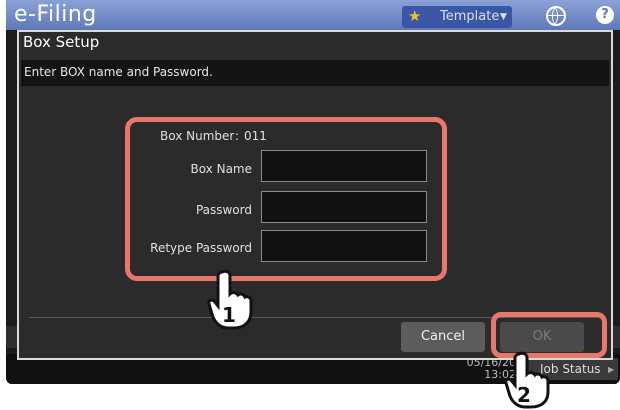 This screenshot has width=620, height=410. Describe the element at coordinates (556, 16) in the screenshot. I see `globe-icon` at that location.